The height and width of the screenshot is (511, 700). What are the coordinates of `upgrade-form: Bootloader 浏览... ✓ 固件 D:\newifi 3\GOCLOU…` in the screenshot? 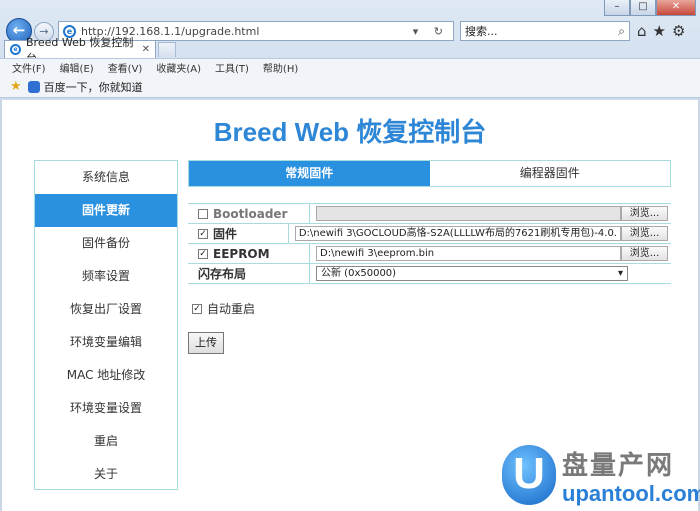 It's located at (429, 243).